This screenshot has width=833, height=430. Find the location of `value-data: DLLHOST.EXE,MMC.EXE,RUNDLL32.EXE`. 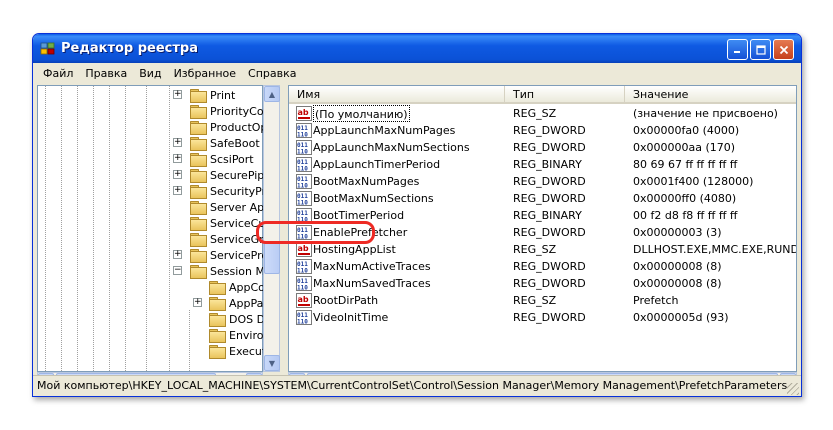

value-data: DLLHOST.EXE,MMC.EXE,RUNDLL32.EXE is located at coordinates (715, 249).